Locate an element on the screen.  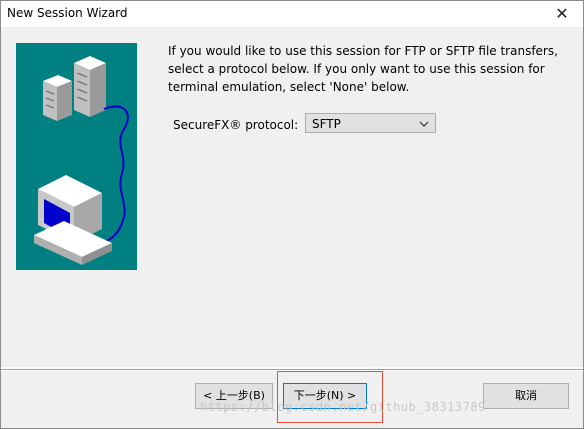
back-button: < 上一步(B) is located at coordinates (234, 396).